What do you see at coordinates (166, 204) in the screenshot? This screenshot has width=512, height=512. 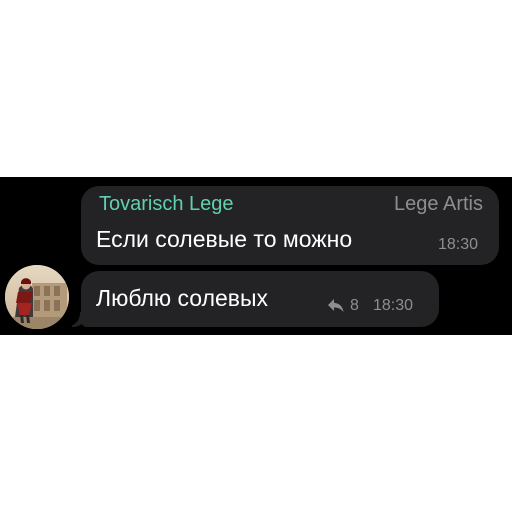 I see `sender-name: Tovarisch Lege` at bounding box center [166, 204].